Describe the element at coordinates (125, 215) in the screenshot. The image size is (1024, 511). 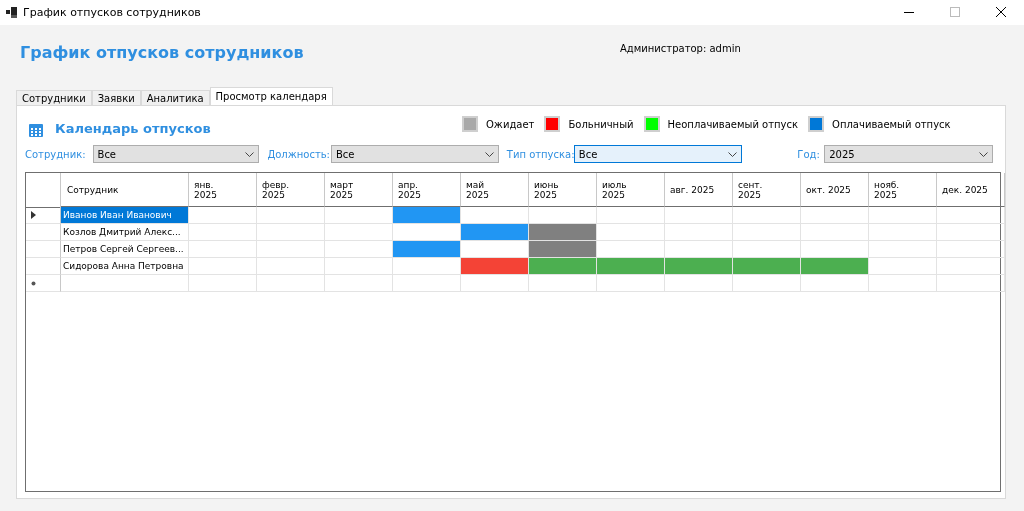
I see `employee-cell: Иванов Иван Иванович` at that location.